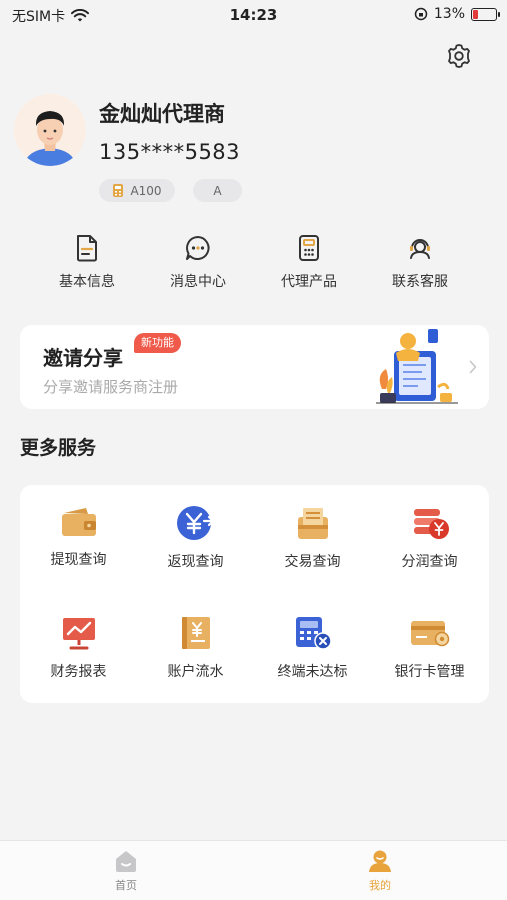 Image resolution: width=507 pixels, height=900 pixels. I want to click on bank-card-icon, so click(429, 634).